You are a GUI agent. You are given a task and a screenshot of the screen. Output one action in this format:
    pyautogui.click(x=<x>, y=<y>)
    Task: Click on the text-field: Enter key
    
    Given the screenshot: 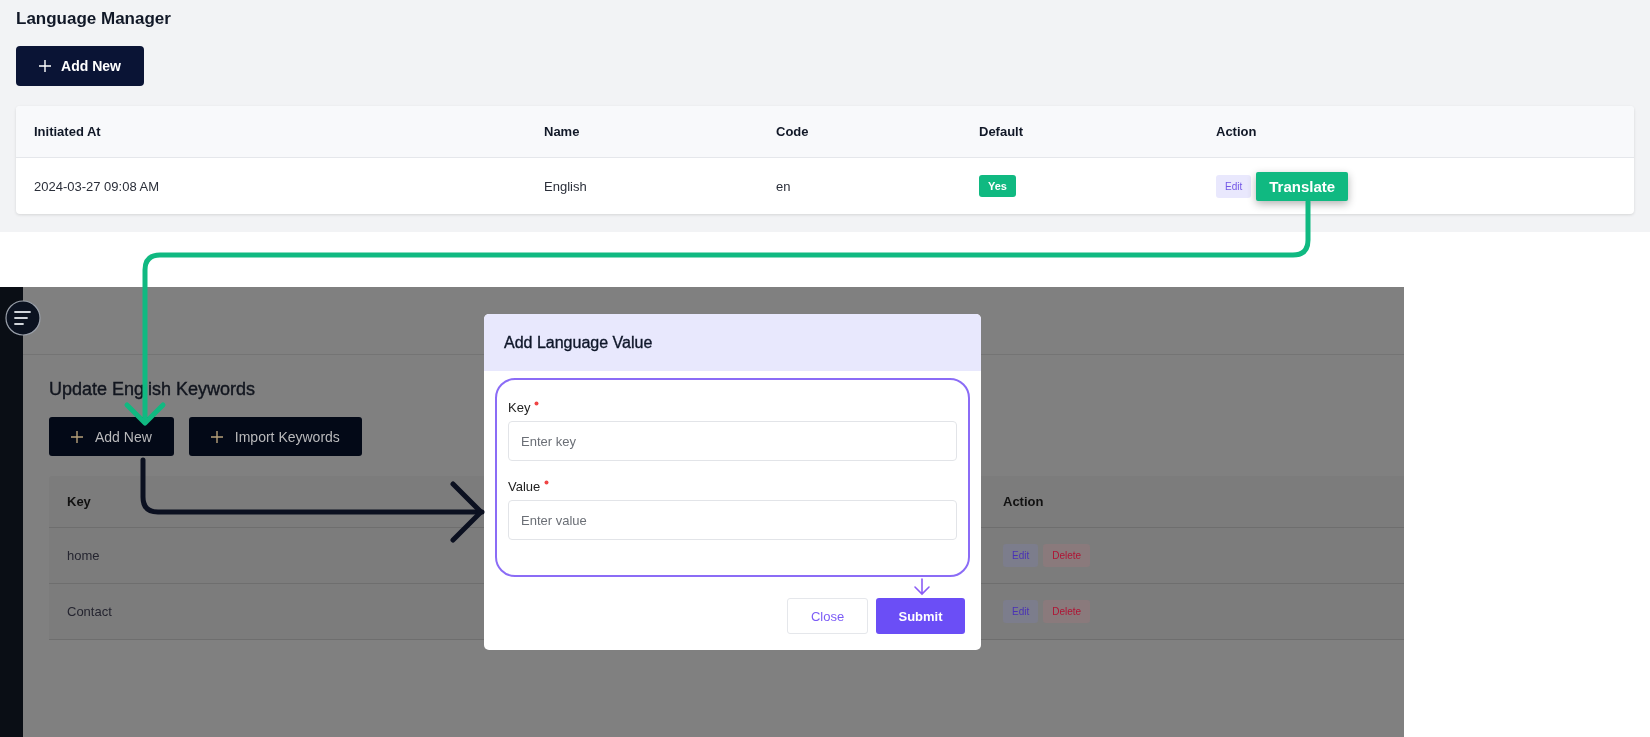 What is the action you would take?
    pyautogui.click(x=732, y=441)
    